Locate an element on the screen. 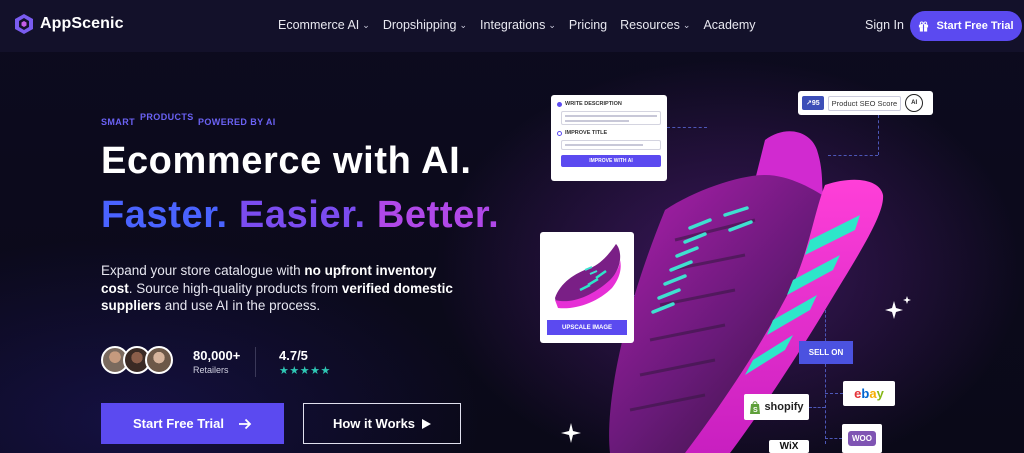 This screenshot has height=453, width=1024. menu-label: Resources is located at coordinates (650, 25).